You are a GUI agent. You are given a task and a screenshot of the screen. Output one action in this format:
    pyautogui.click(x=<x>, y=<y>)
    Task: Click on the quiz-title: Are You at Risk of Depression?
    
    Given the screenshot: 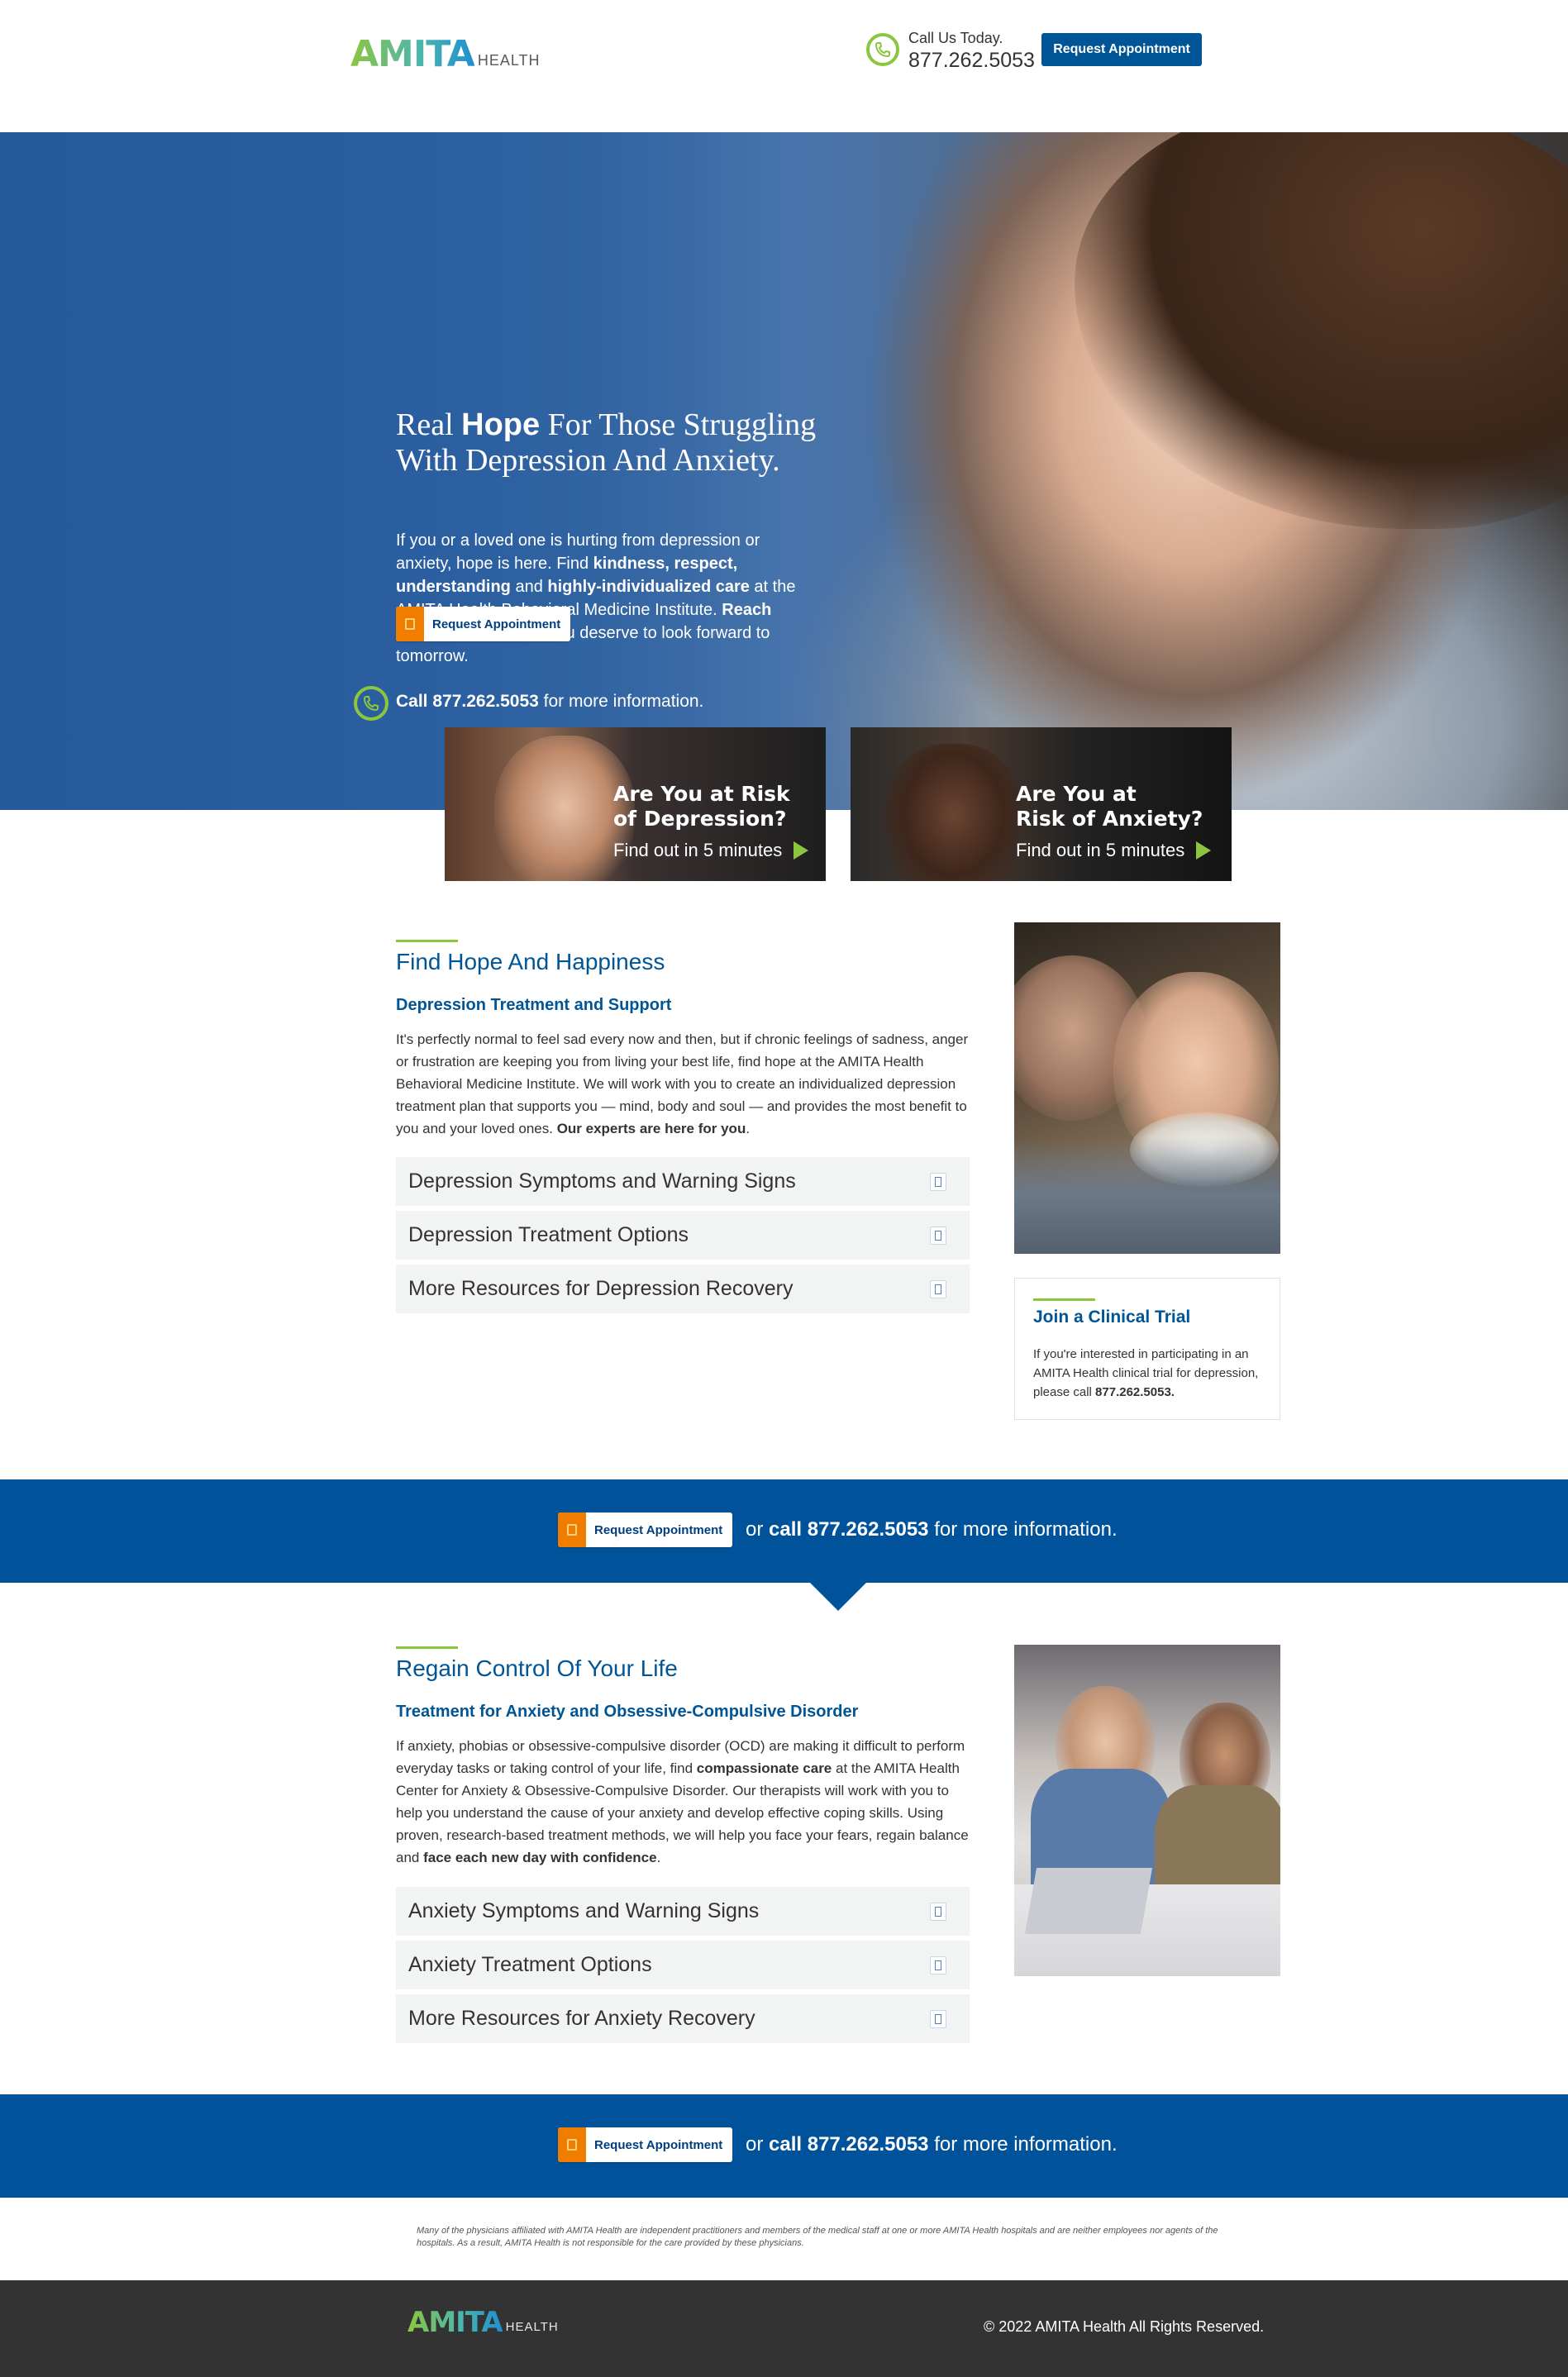 What is the action you would take?
    pyautogui.click(x=701, y=806)
    